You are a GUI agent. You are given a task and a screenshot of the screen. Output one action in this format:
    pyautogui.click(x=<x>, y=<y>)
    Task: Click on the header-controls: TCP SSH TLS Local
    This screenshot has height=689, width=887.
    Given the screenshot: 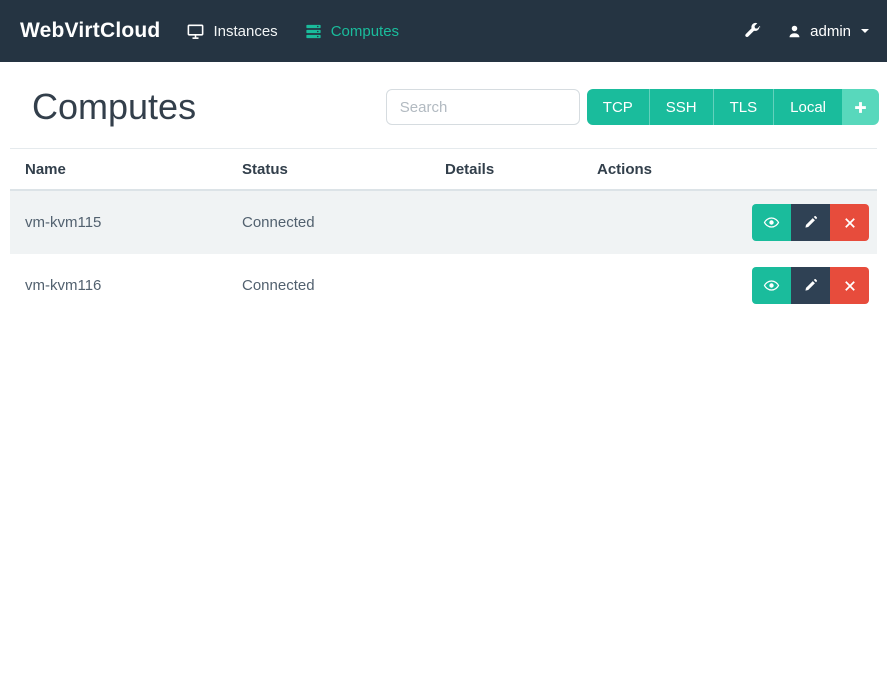 What is the action you would take?
    pyautogui.click(x=632, y=107)
    